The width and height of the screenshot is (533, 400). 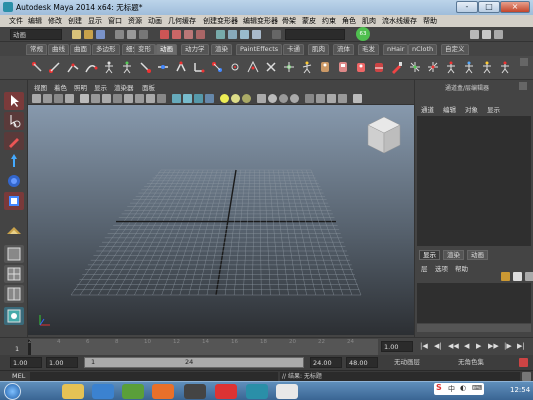 What do you see at coordinates (257, 391) in the screenshot?
I see `taskbar-maya-icon` at bounding box center [257, 391].